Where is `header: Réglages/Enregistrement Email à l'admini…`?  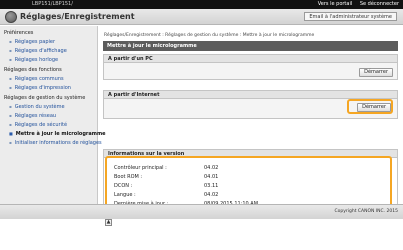
header: Réglages/Enregistrement Email à l'admini… is located at coordinates (201, 17).